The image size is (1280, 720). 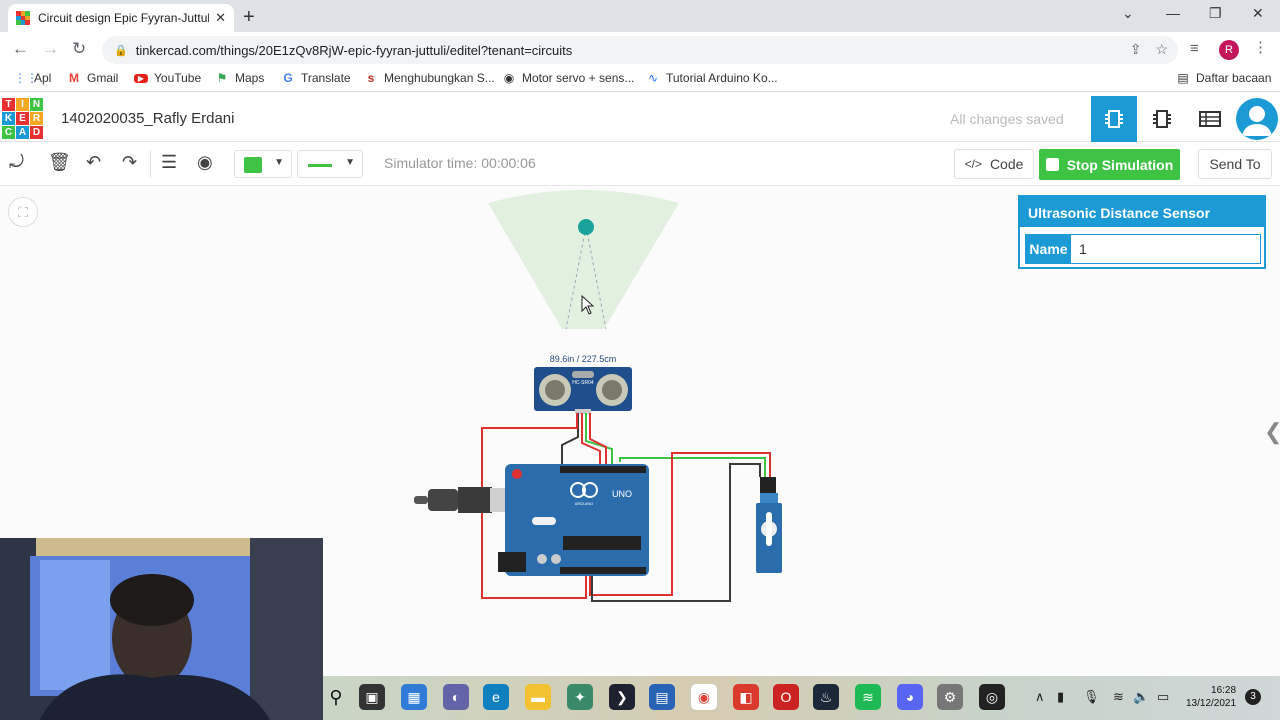 What do you see at coordinates (538, 697) in the screenshot?
I see `file-explorer-icon: ▬` at bounding box center [538, 697].